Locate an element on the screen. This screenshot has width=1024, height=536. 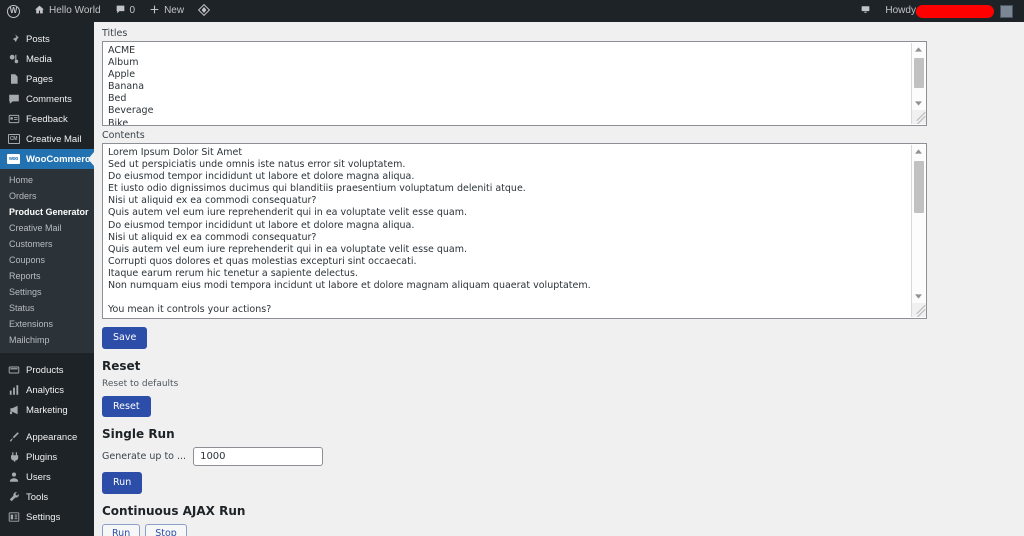
sidebar-item-label: Settings is located at coordinates (43, 517).